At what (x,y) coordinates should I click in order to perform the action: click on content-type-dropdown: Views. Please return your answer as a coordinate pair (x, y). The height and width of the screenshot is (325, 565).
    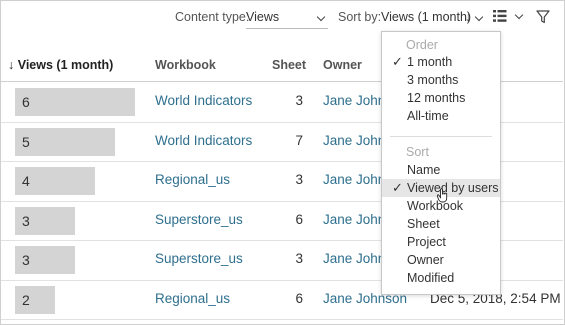
    Looking at the image, I should click on (287, 17).